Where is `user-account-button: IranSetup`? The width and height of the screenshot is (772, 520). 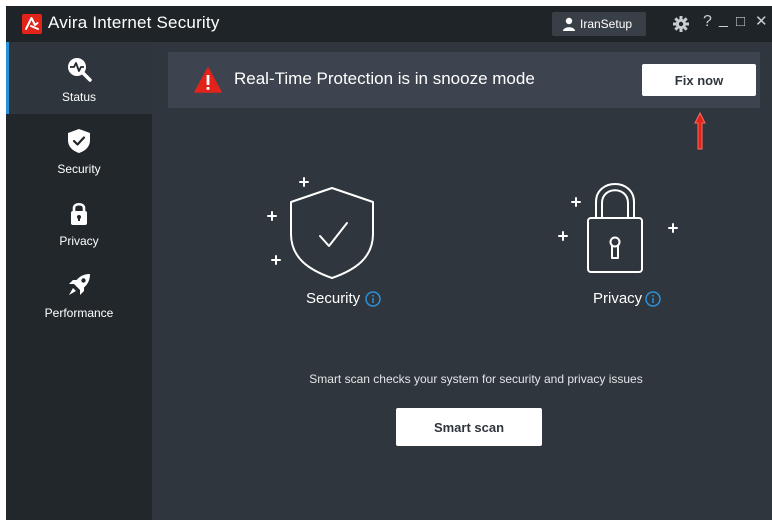 user-account-button: IranSetup is located at coordinates (599, 24).